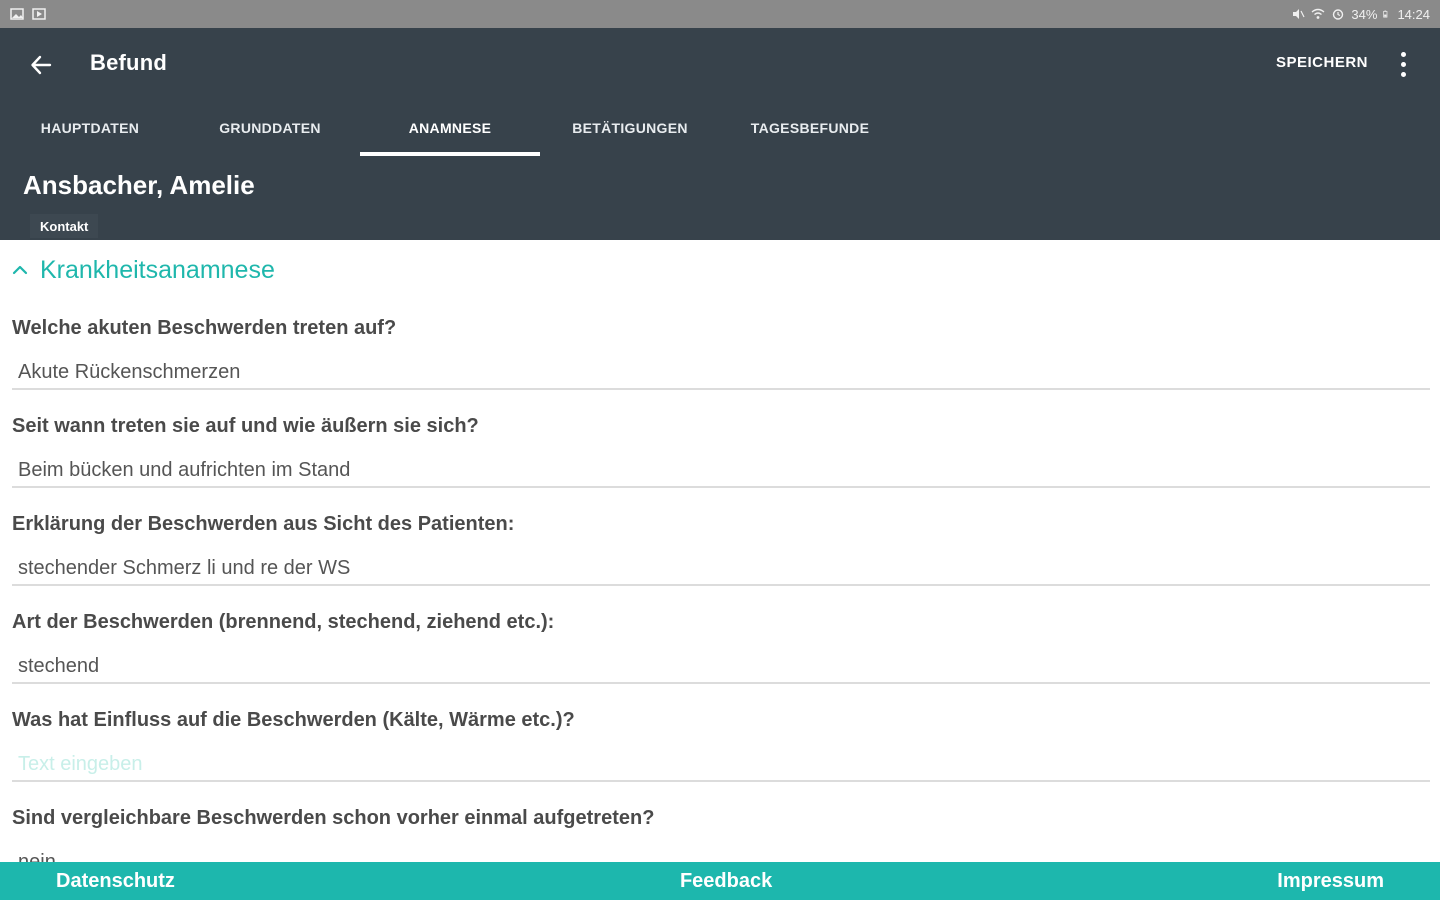 The image size is (1440, 900). Describe the element at coordinates (64, 226) in the screenshot. I see `contact-button: Kontakt` at that location.